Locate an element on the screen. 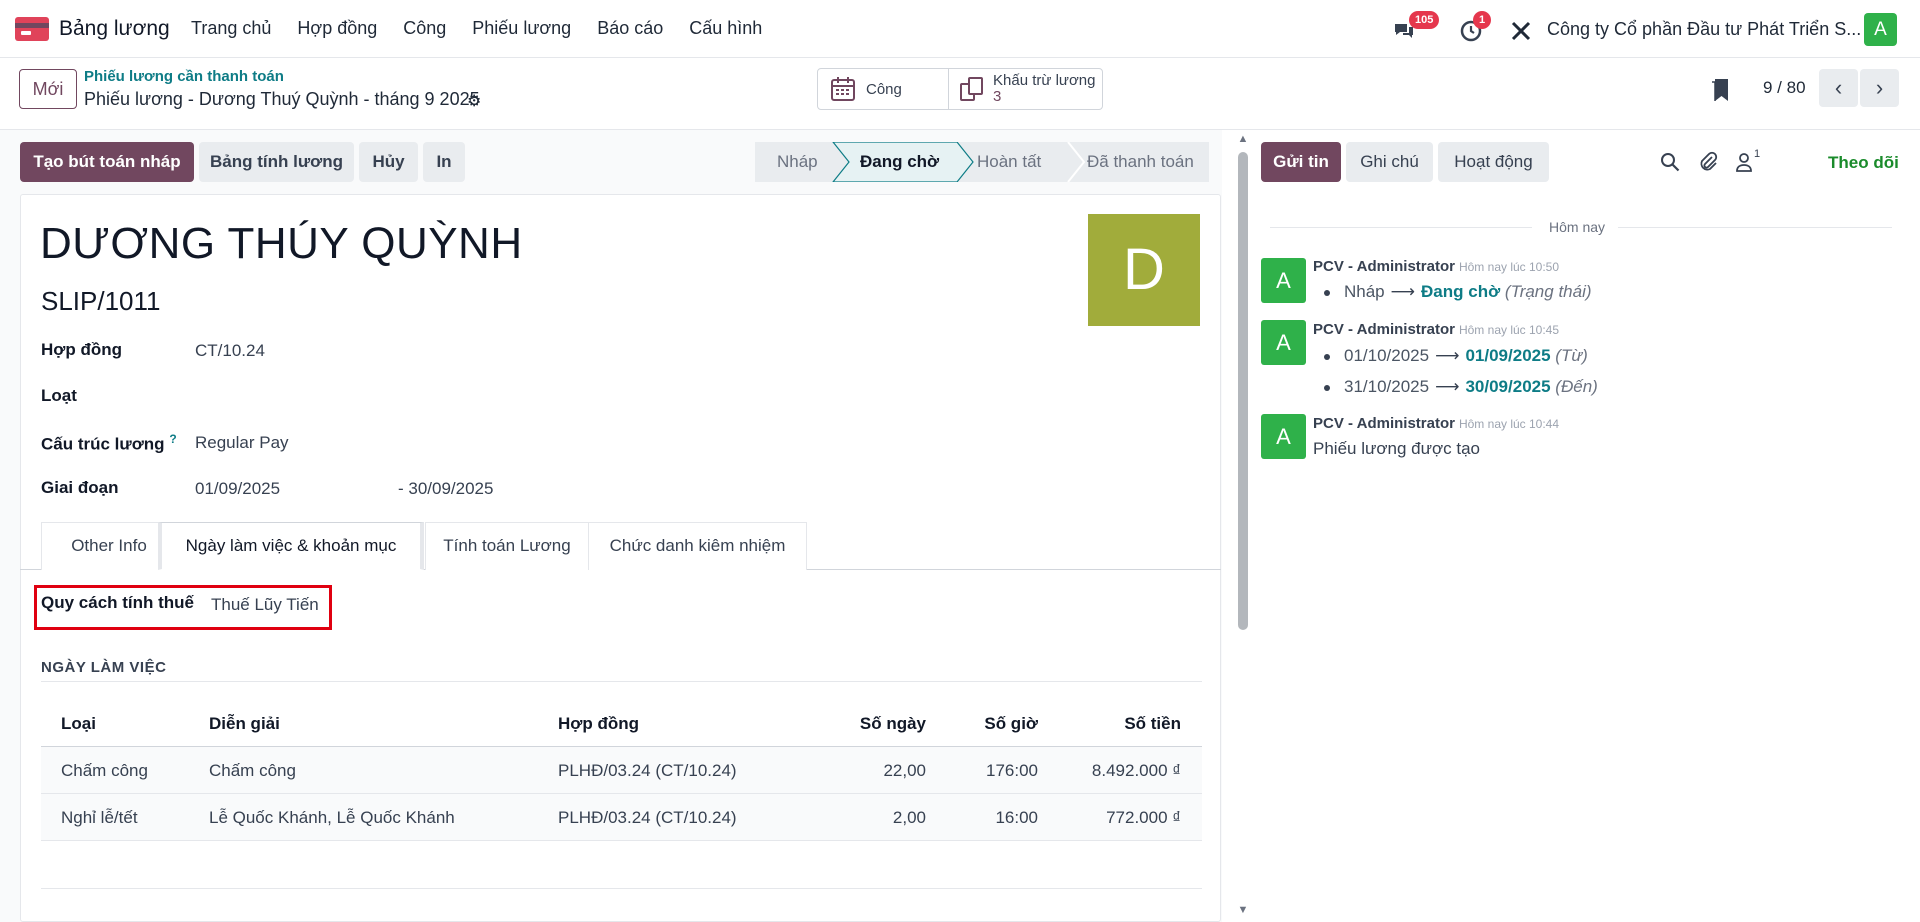  create-draft-entry-button: Tạo bút toán nháp is located at coordinates (107, 162).